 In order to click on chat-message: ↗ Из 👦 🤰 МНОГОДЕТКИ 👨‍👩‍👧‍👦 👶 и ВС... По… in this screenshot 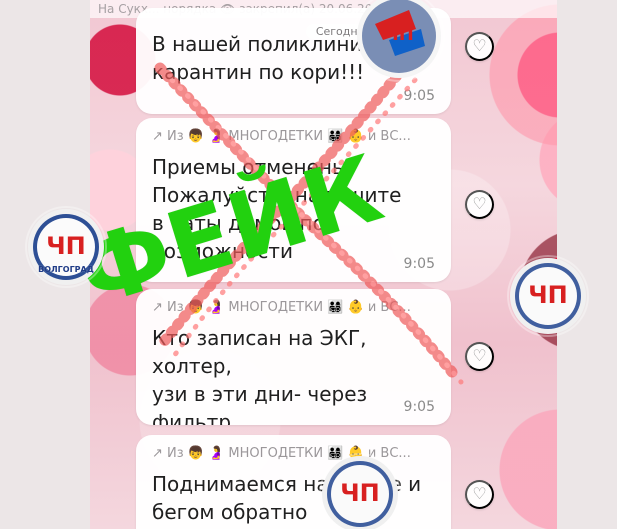, I will do `click(293, 482)`.